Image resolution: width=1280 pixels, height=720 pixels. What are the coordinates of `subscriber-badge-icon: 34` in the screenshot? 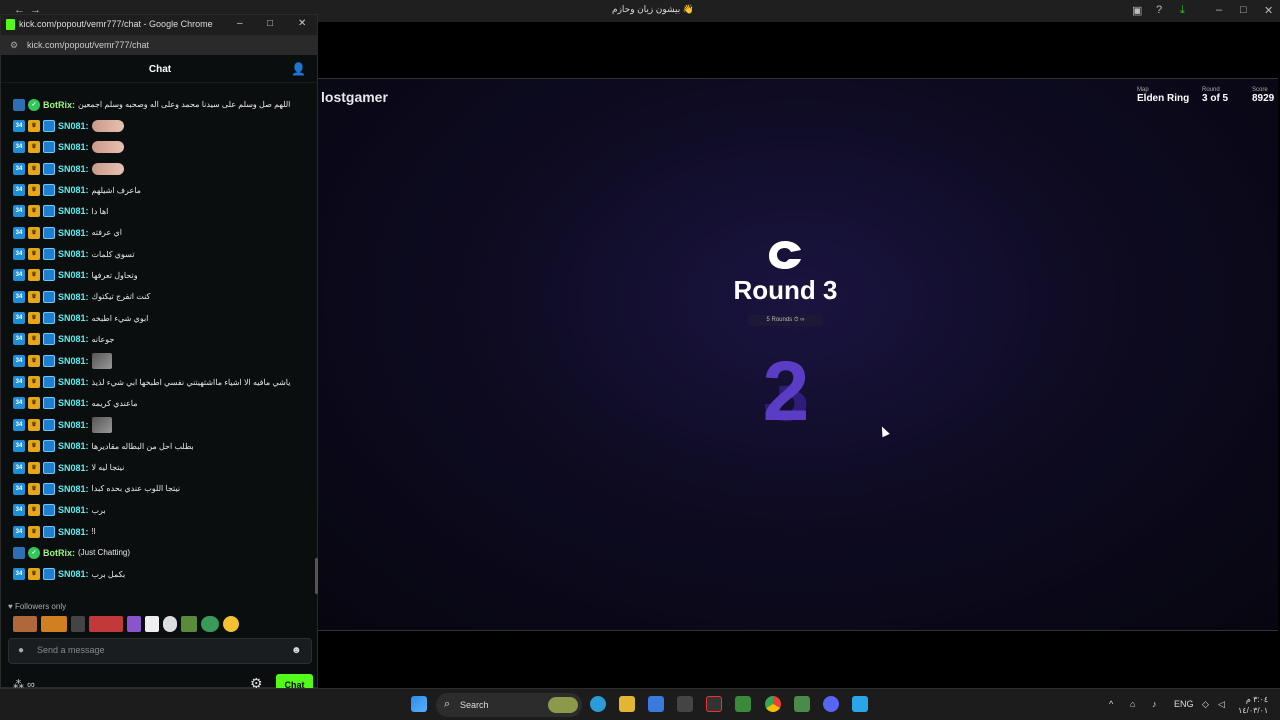 It's located at (19, 168).